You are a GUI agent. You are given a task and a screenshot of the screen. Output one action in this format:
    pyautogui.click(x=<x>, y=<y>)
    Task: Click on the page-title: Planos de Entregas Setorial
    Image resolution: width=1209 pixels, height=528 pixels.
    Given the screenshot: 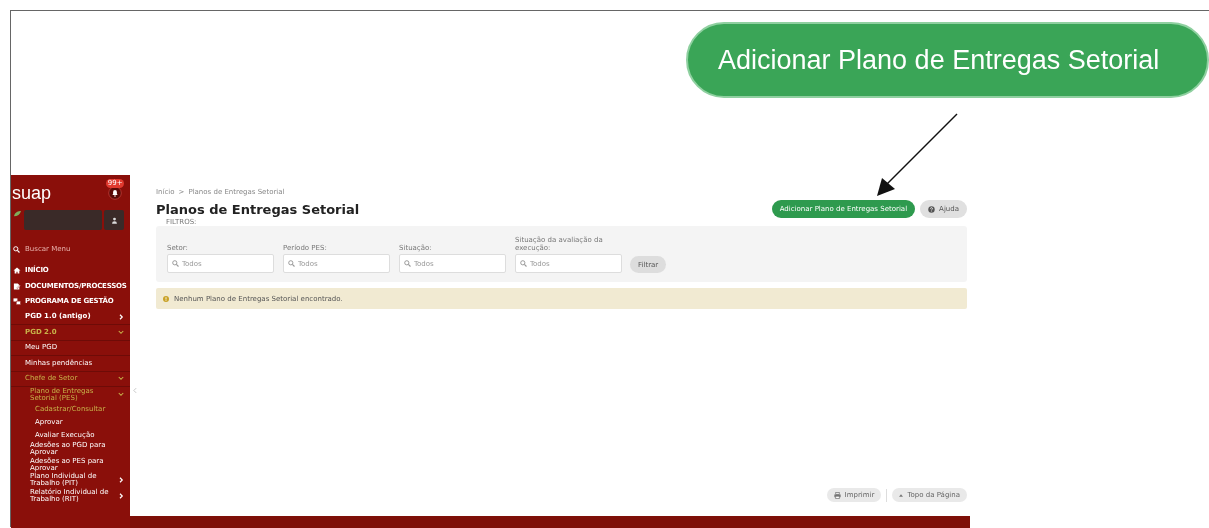 What is the action you would take?
    pyautogui.click(x=258, y=209)
    